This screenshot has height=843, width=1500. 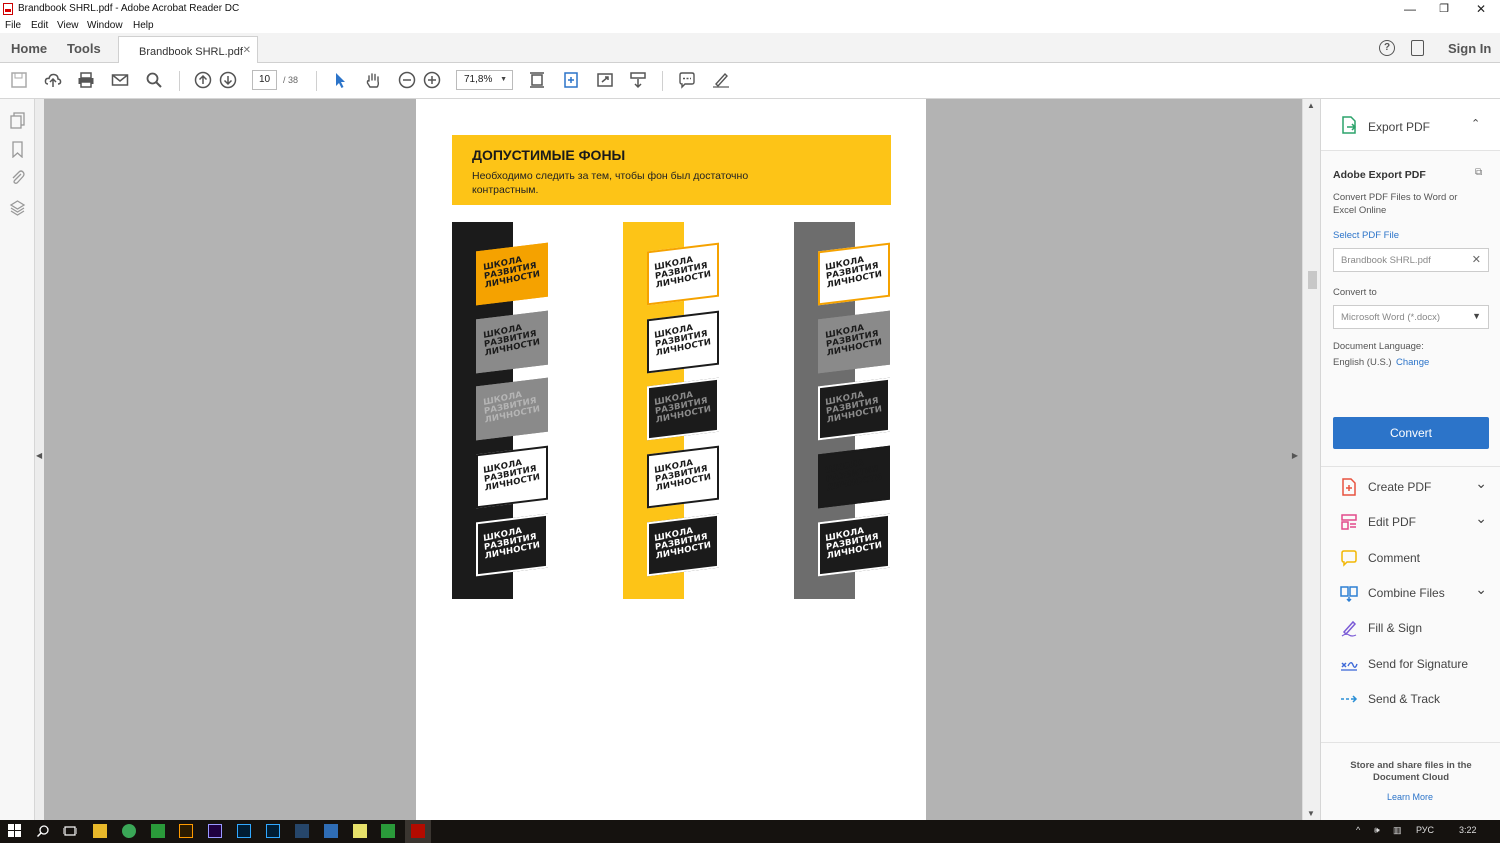 I want to click on select-pdf-file-link: Select PDF File, so click(x=1366, y=235).